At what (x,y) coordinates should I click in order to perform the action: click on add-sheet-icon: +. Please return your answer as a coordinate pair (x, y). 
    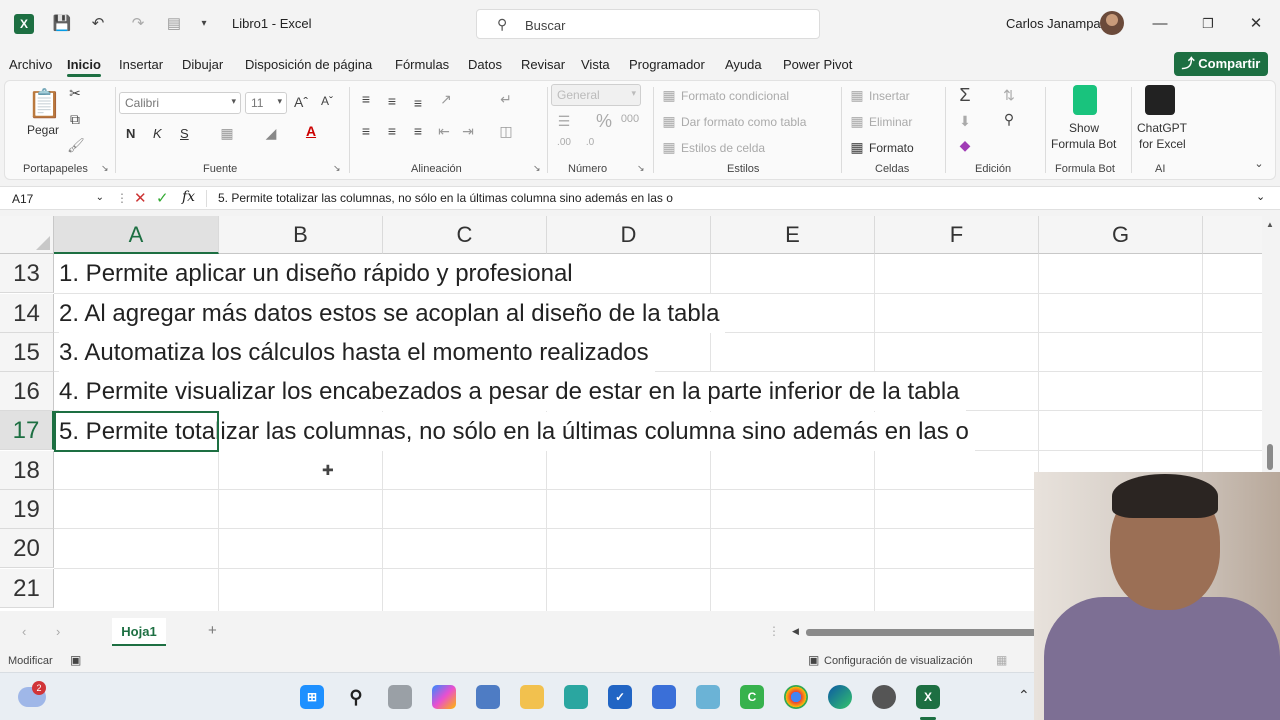
    Looking at the image, I should click on (212, 630).